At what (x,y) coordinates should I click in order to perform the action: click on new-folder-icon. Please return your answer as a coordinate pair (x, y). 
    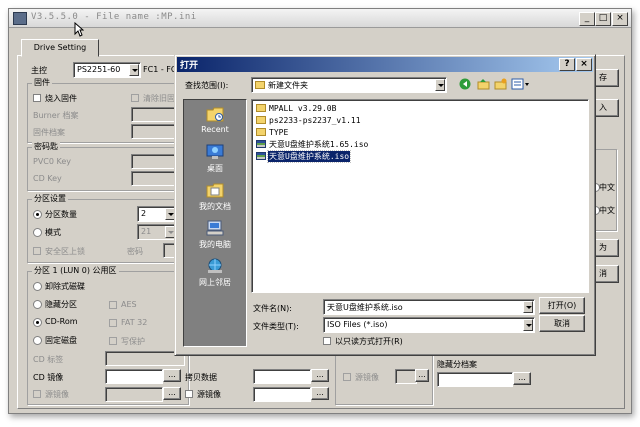
    Looking at the image, I should click on (500, 84).